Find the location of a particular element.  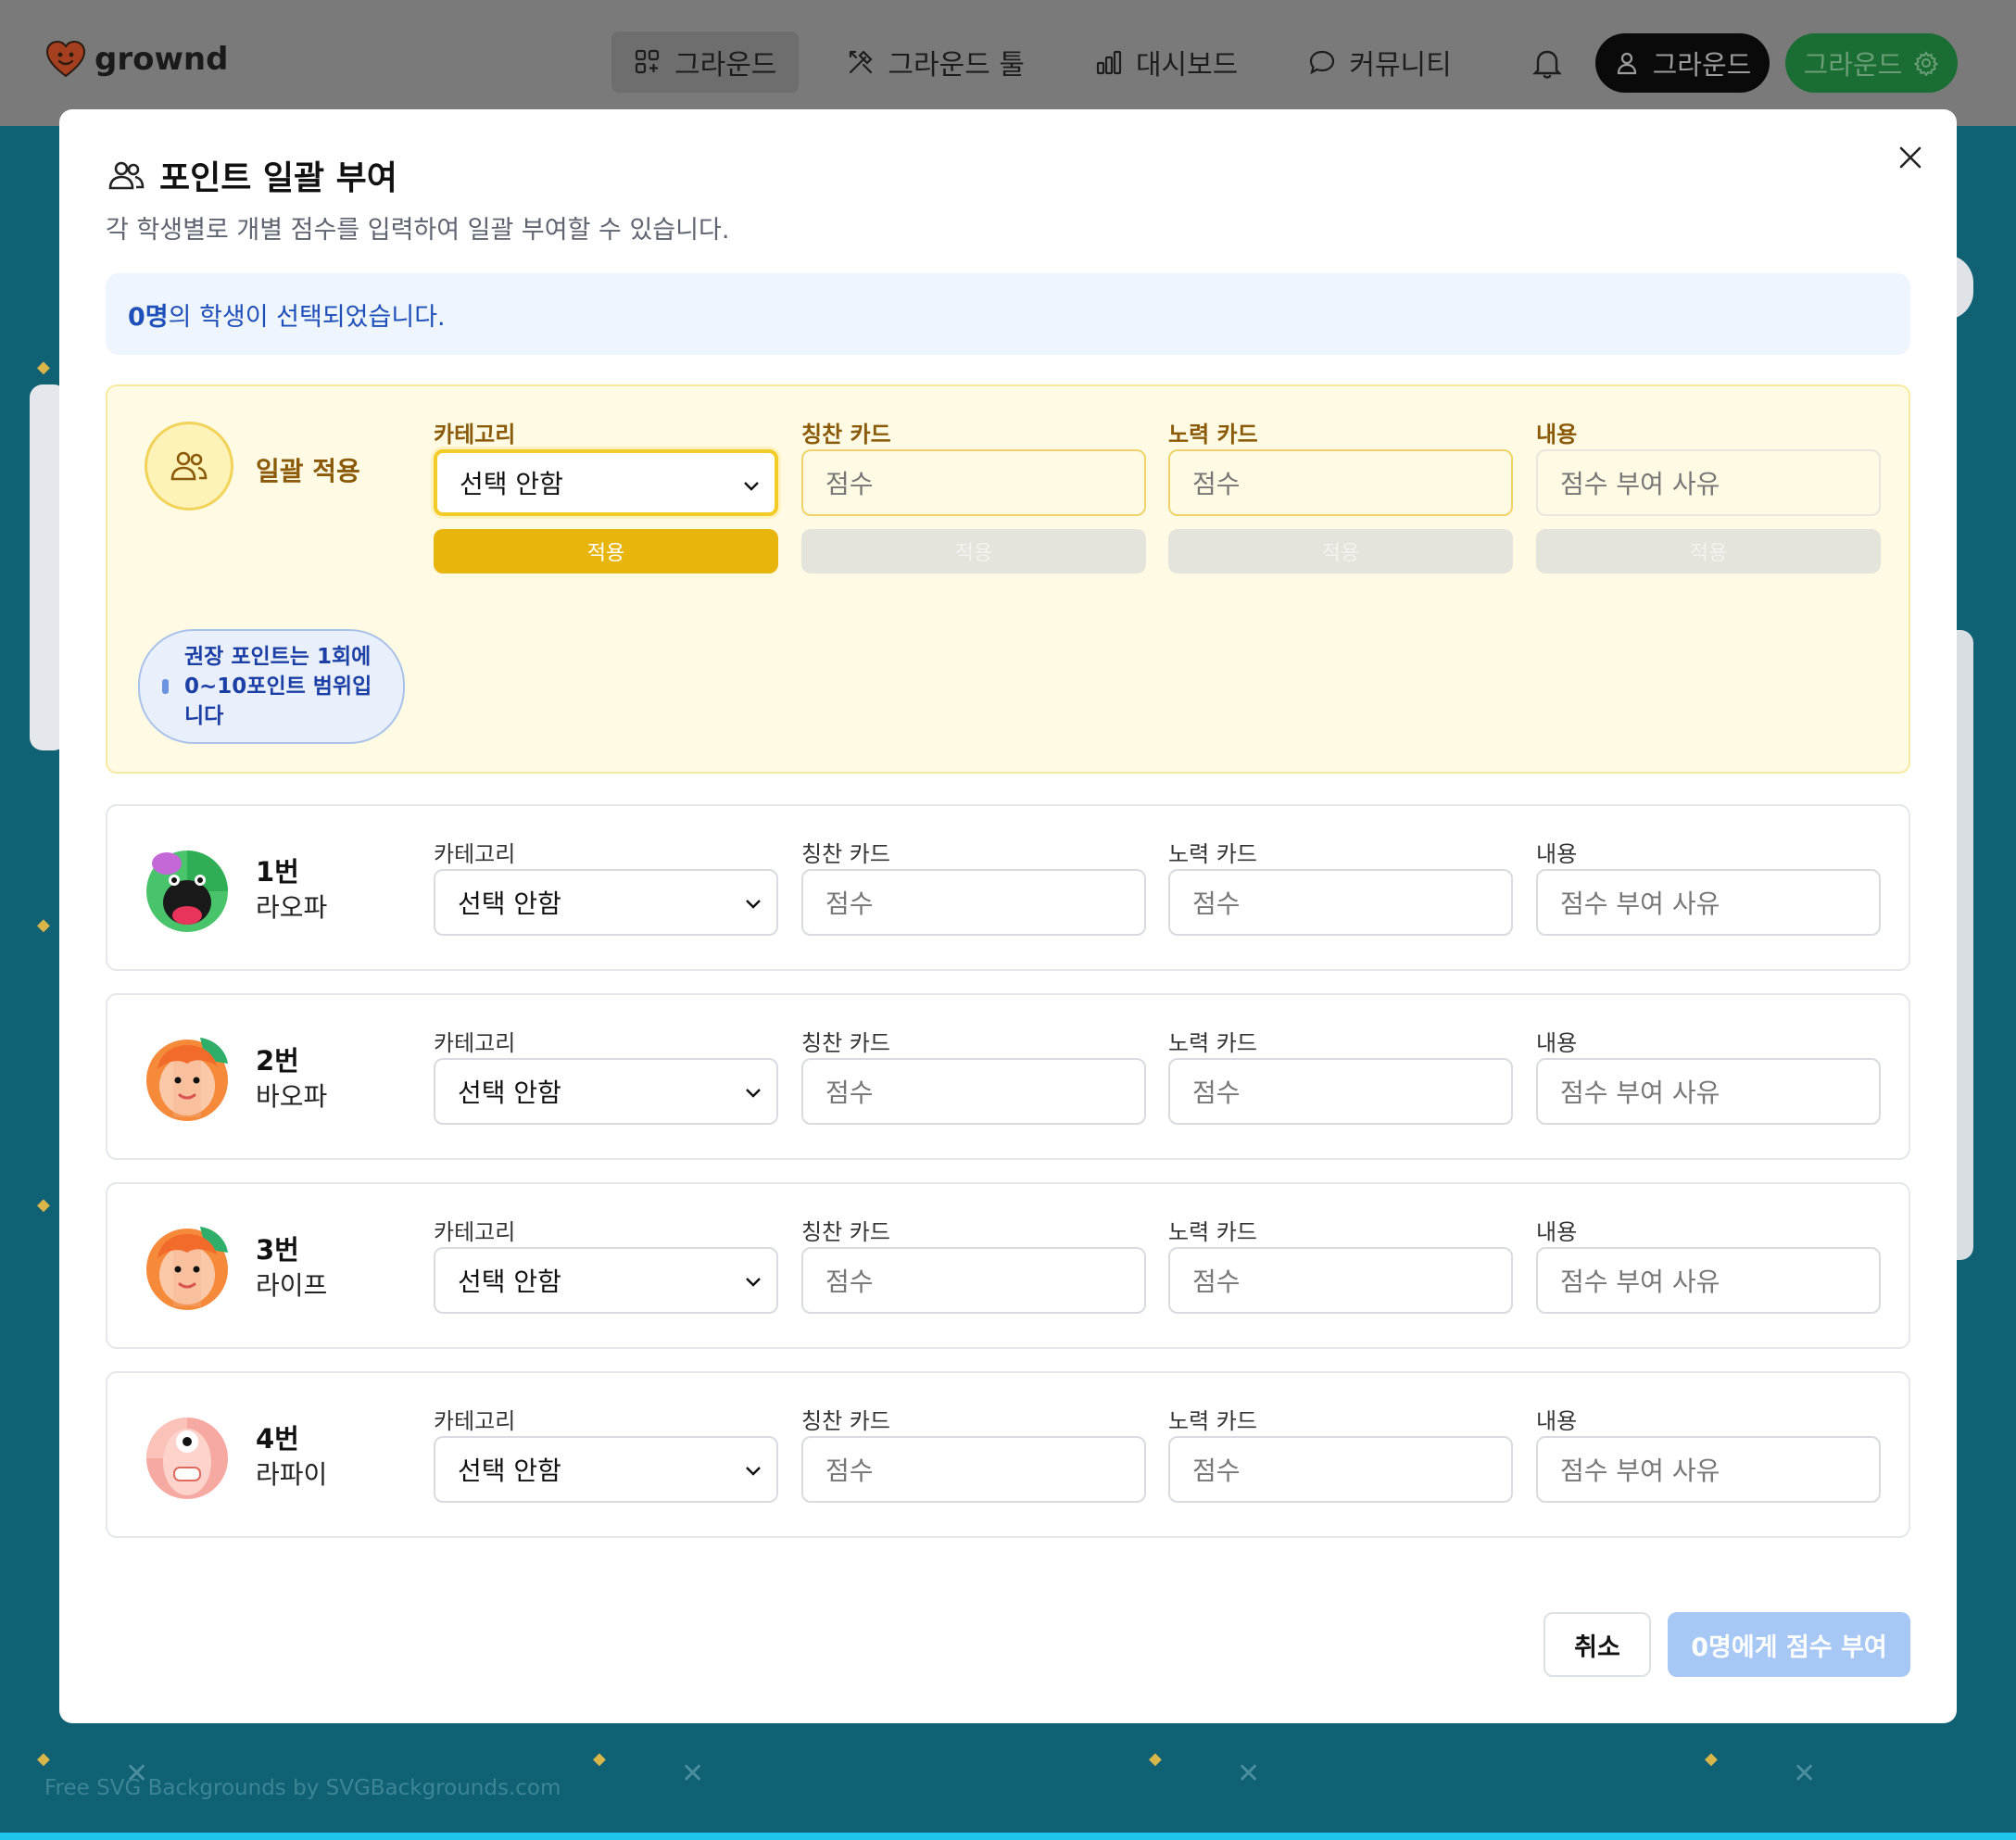

tools-icon is located at coordinates (861, 62).